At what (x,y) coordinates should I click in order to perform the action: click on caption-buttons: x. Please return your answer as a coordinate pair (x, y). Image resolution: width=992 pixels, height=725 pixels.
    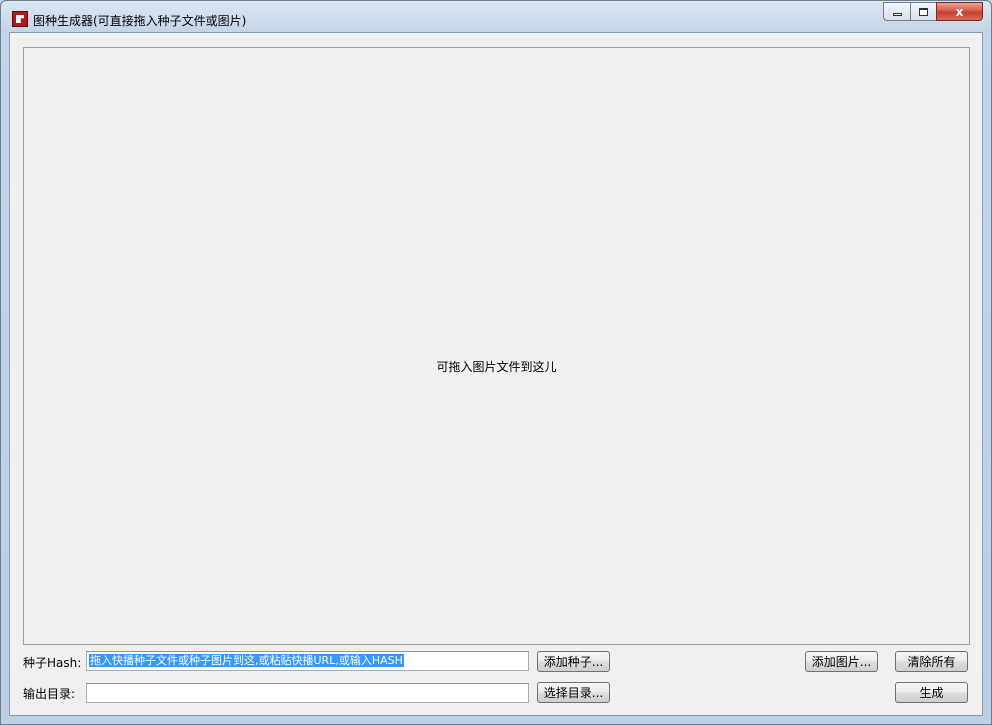
    Looking at the image, I should click on (933, 12).